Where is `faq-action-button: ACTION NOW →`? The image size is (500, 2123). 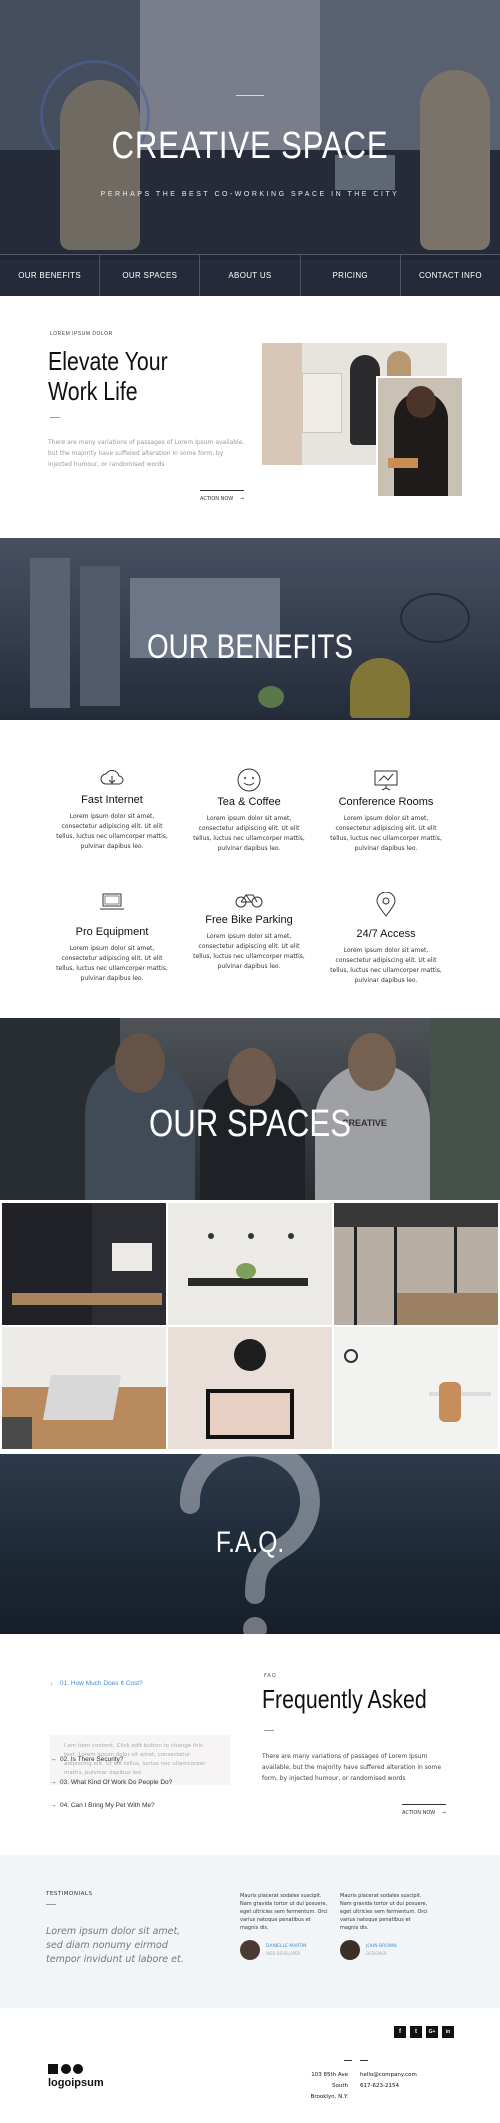
faq-action-button: ACTION NOW → is located at coordinates (424, 1810).